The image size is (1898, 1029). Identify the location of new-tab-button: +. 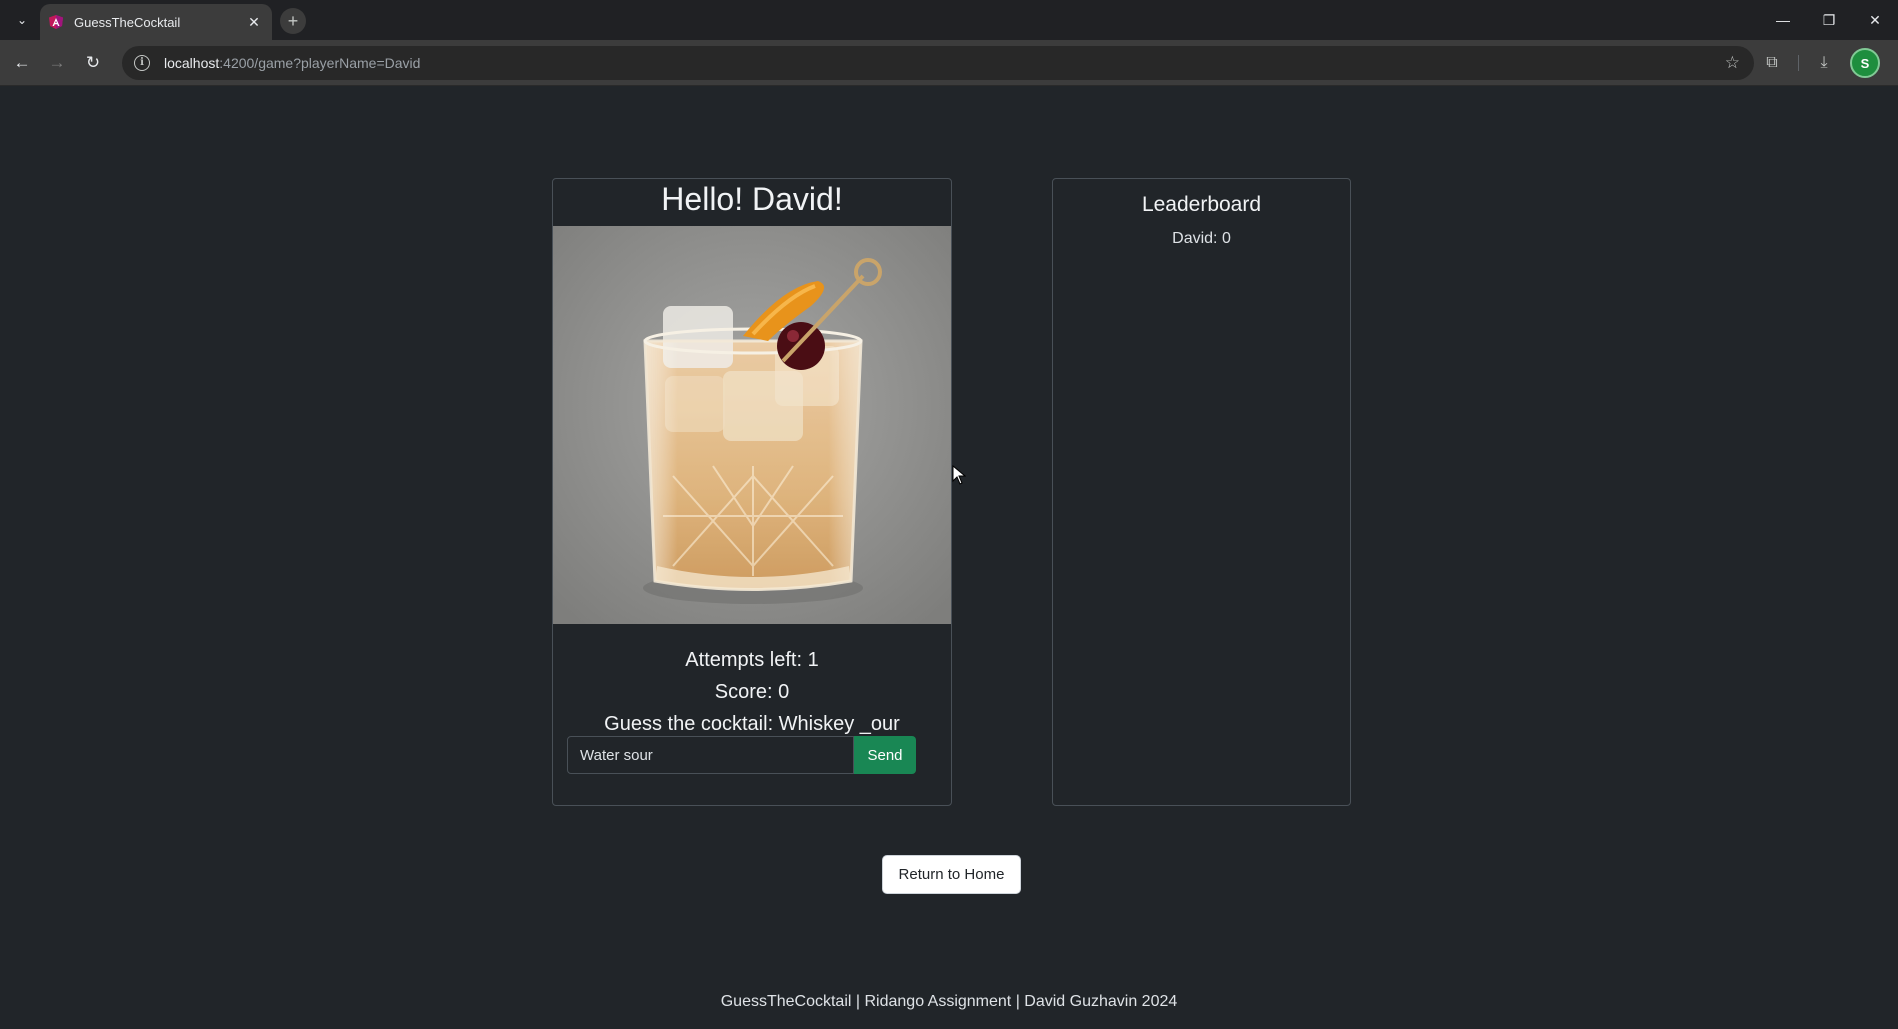
(293, 21).